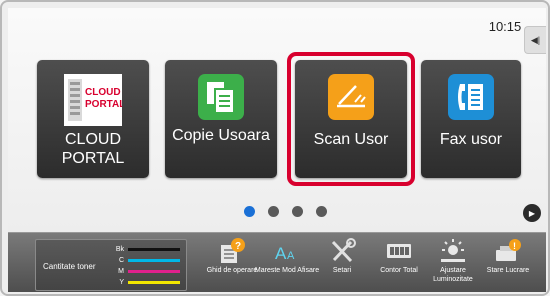 The width and height of the screenshot is (550, 296). I want to click on app-tile-easy-fax: Fax usor, so click(471, 119).